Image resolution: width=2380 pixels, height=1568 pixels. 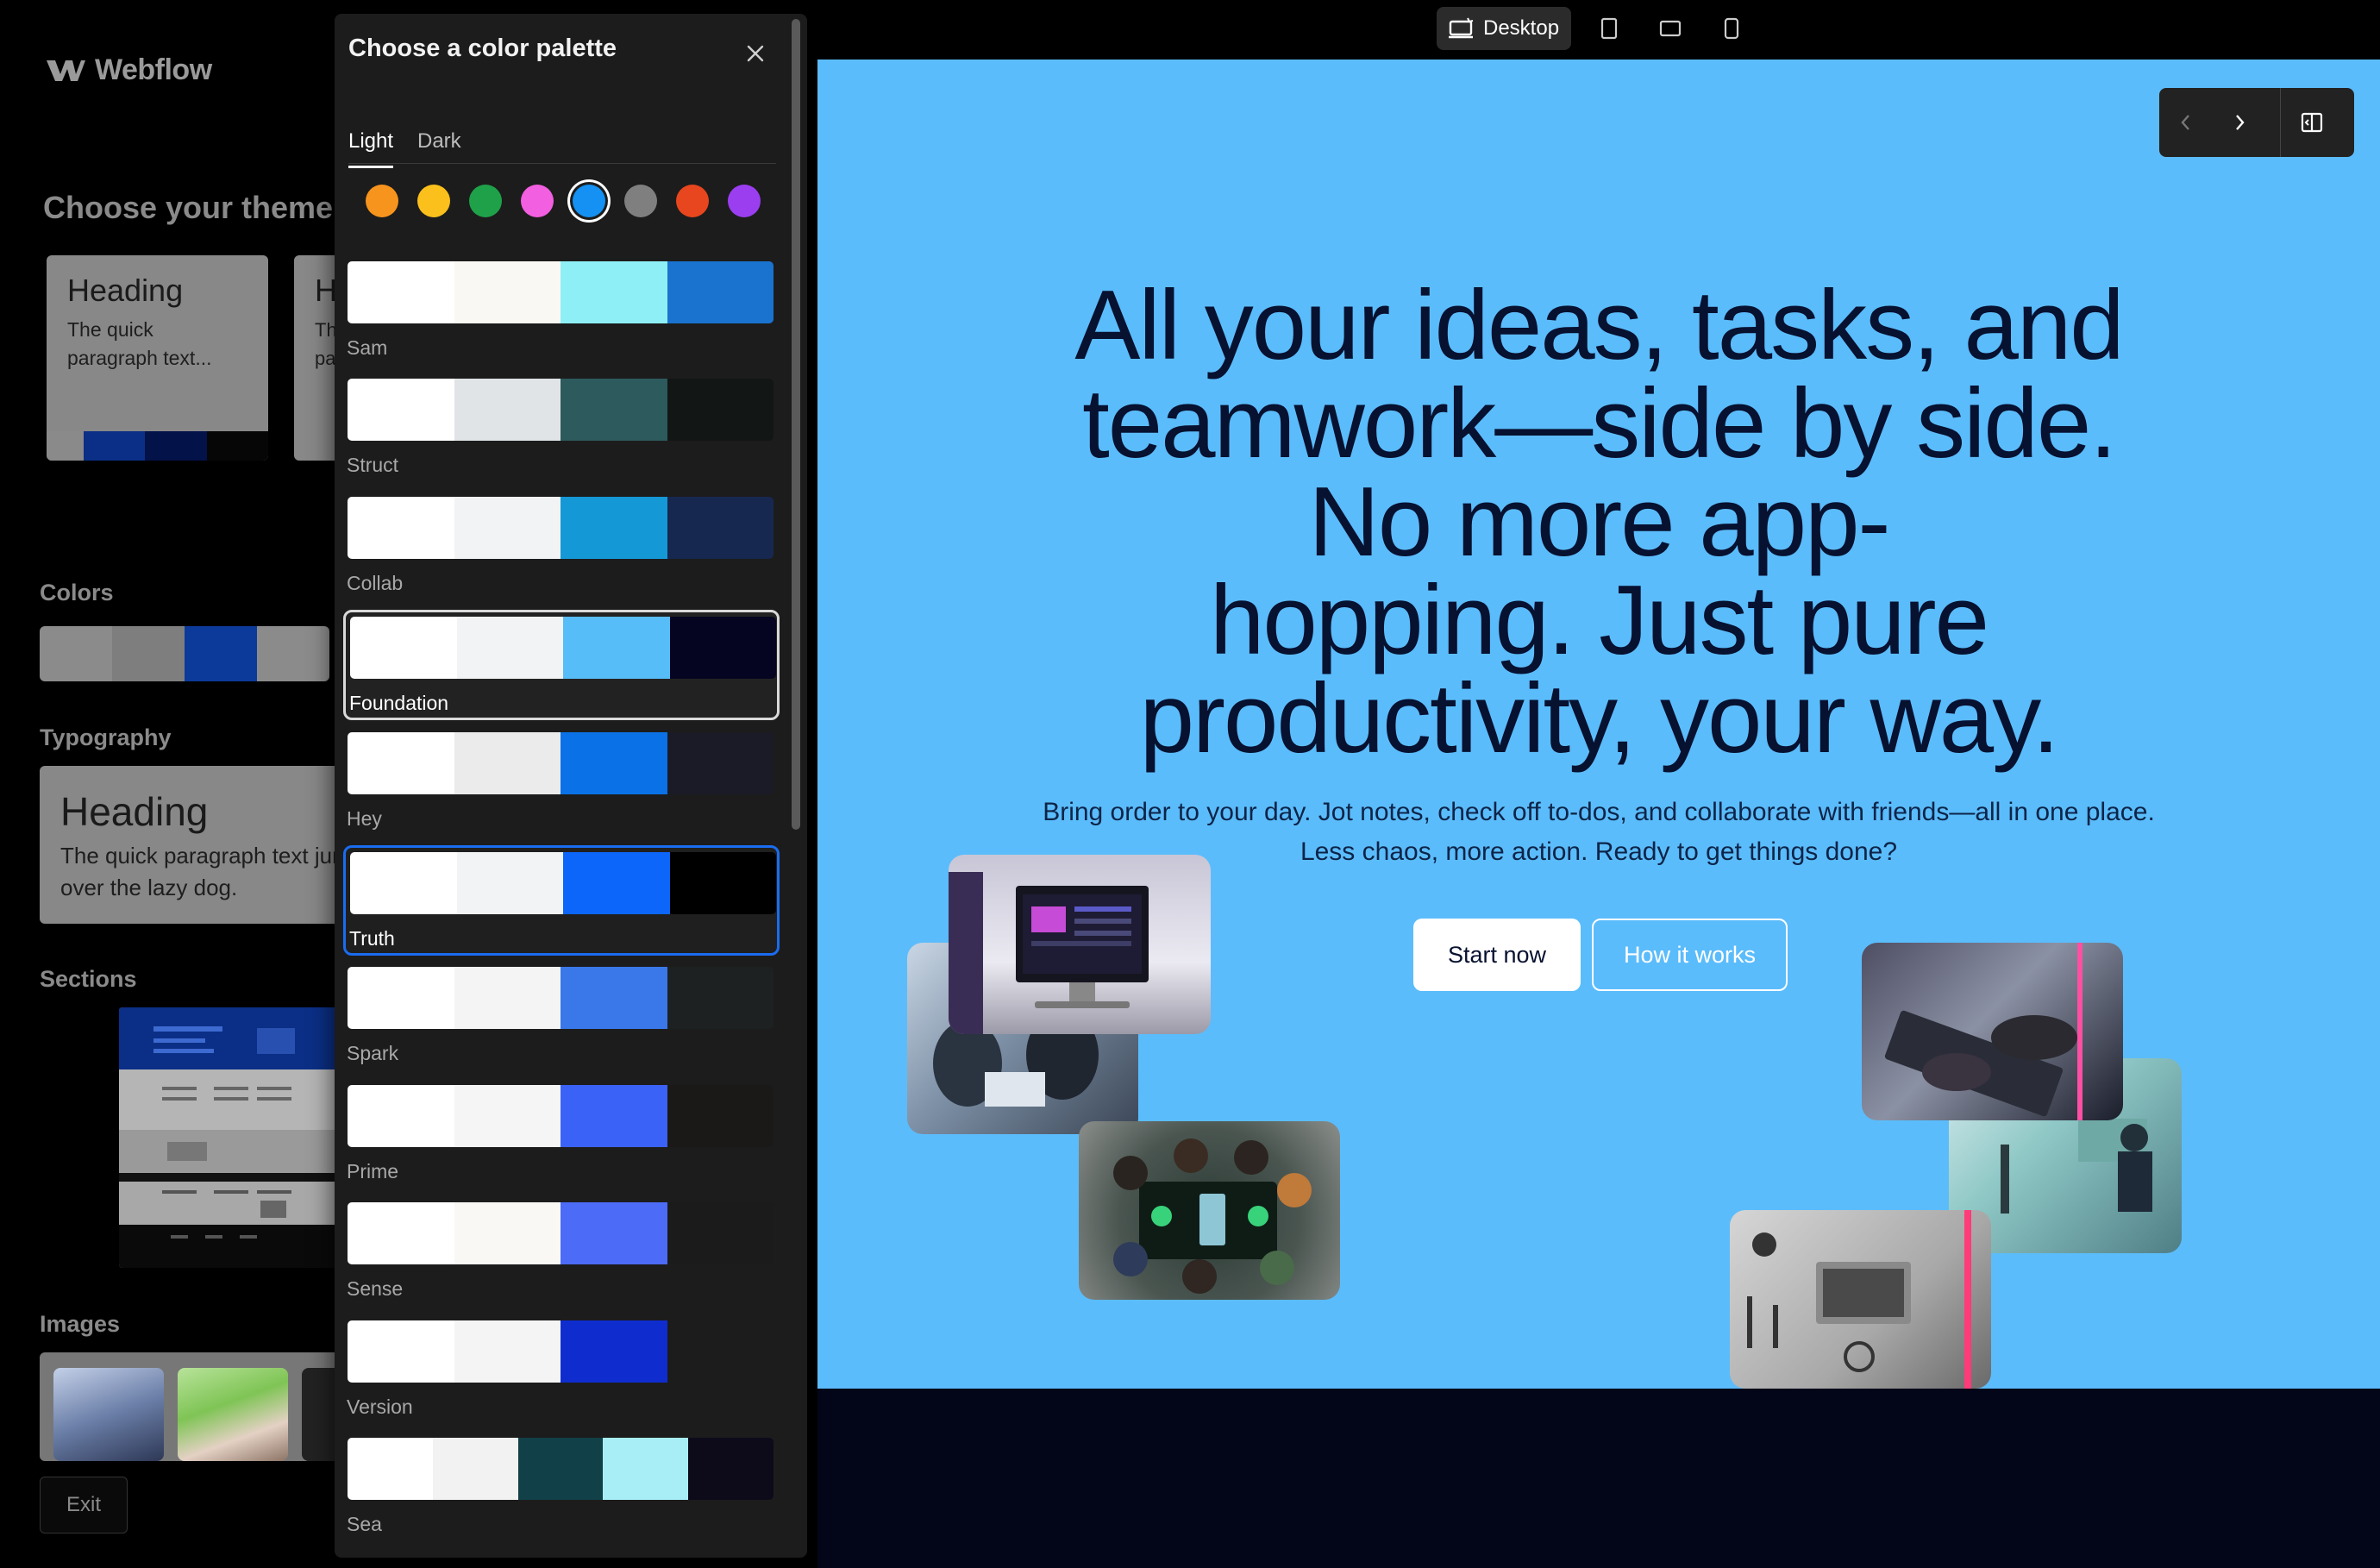 What do you see at coordinates (373, 465) in the screenshot?
I see `palette-name: Struct` at bounding box center [373, 465].